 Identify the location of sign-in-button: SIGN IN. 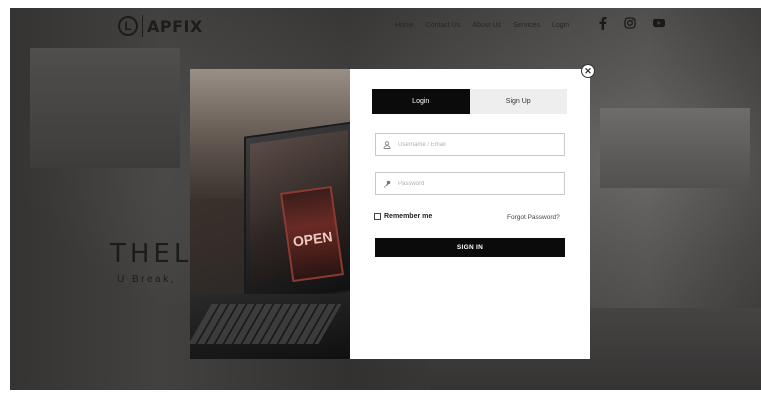
(470, 247).